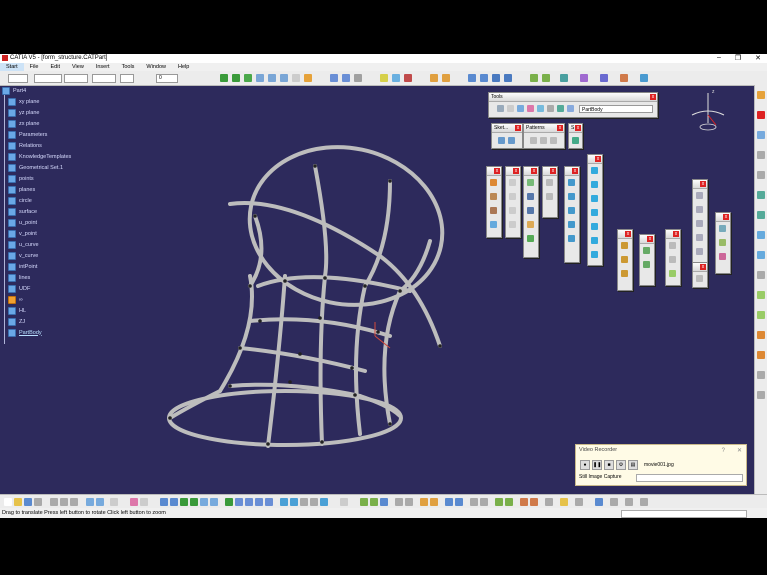 Image resolution: width=767 pixels, height=575 pixels. I want to click on menu-edit: Edit, so click(55, 67).